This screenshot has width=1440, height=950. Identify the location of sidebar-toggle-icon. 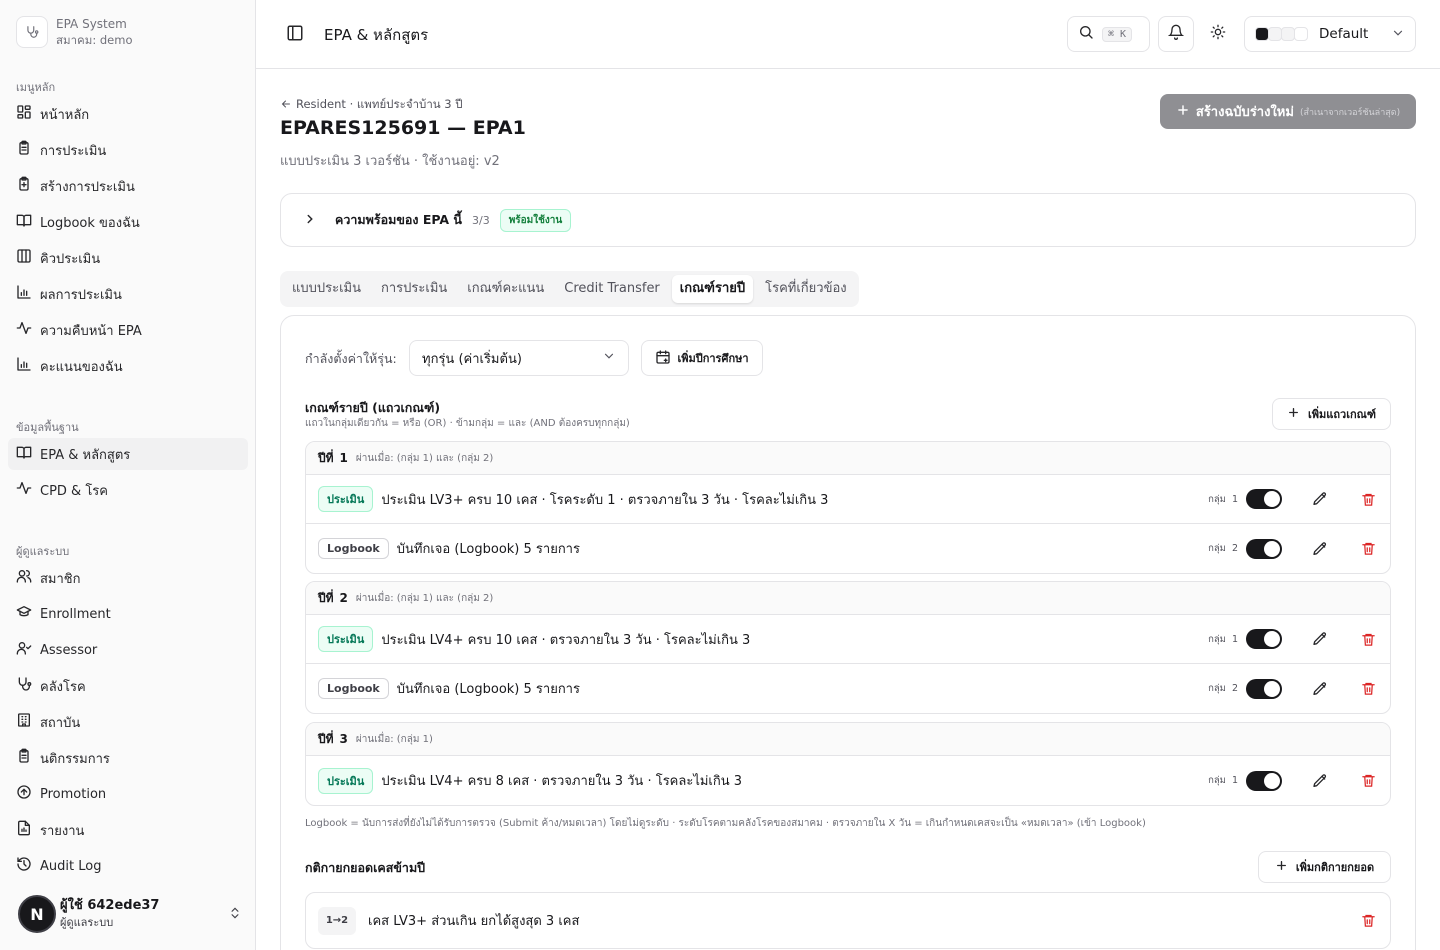
(295, 35).